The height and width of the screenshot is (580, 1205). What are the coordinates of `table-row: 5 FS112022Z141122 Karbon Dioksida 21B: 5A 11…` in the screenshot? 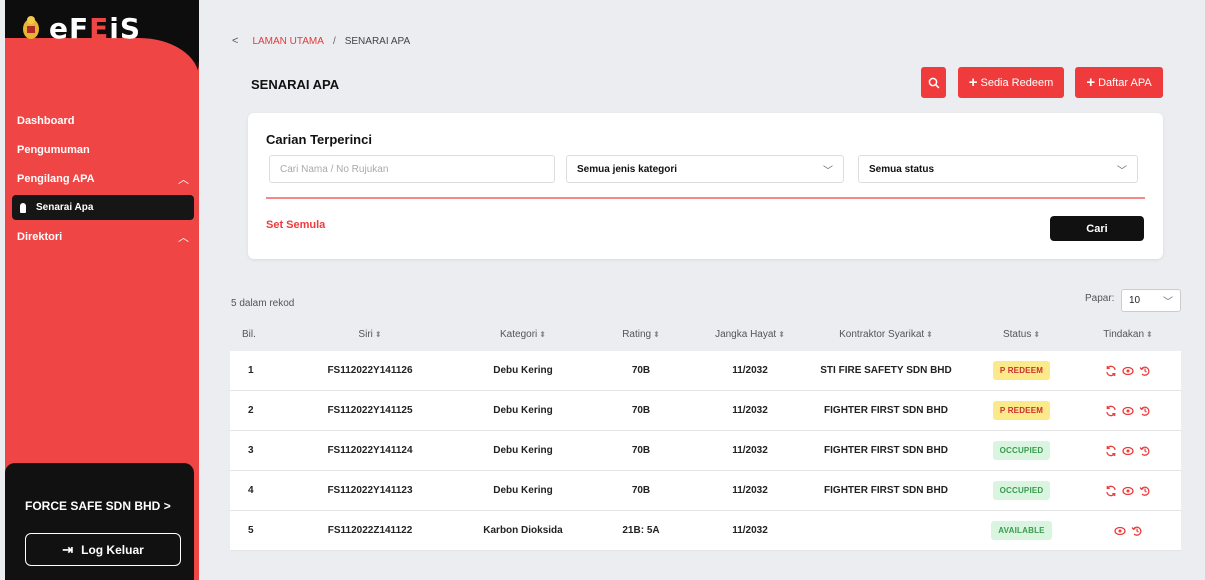 It's located at (705, 531).